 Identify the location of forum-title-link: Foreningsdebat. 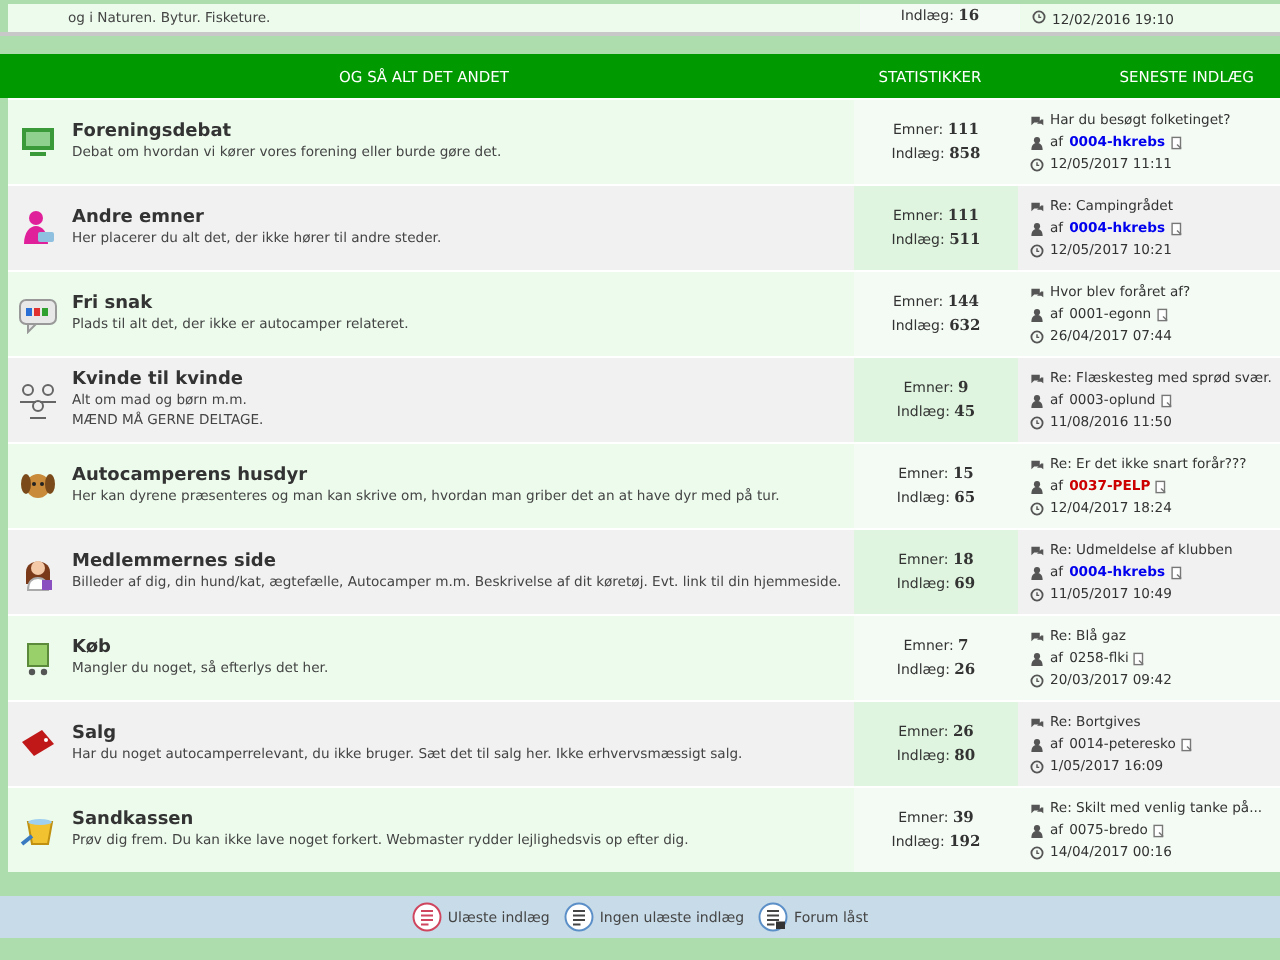
(152, 132).